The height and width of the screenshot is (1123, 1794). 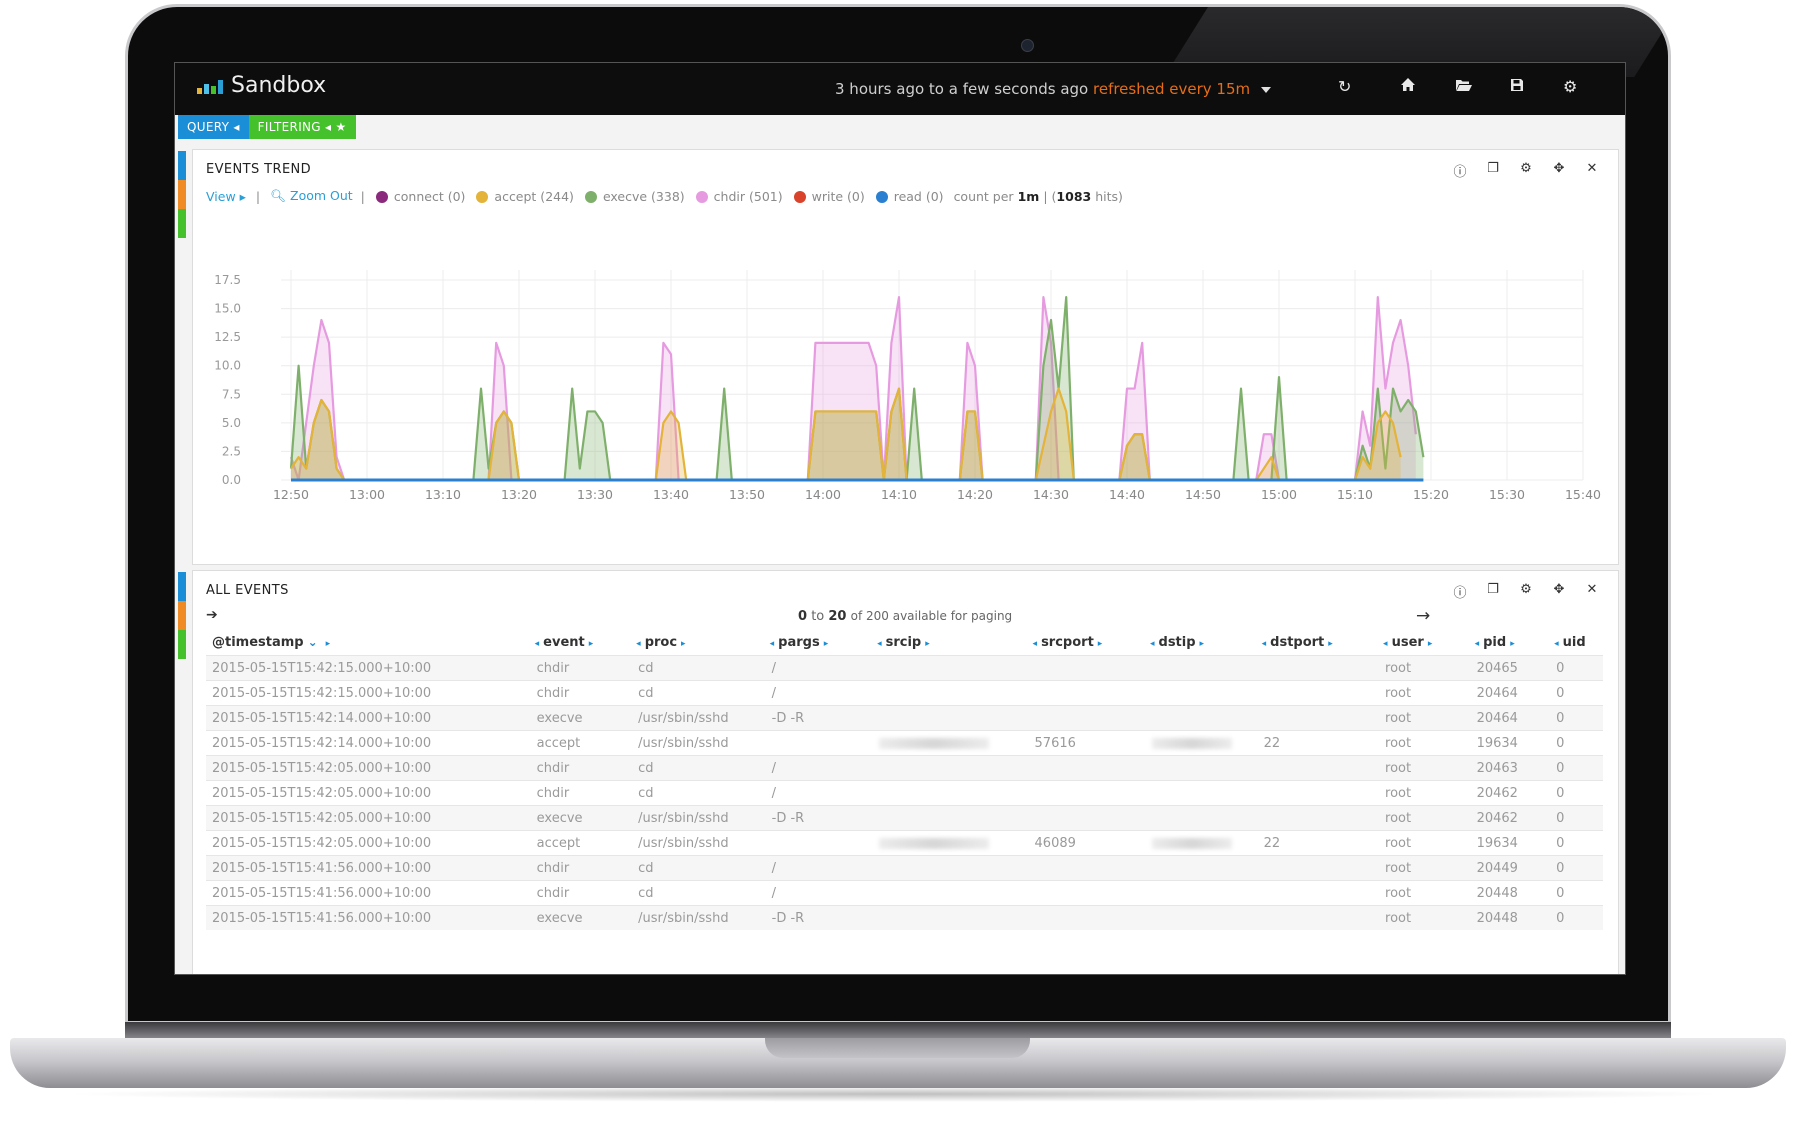 I want to click on filtering-pill: FILTERING ◂ ★, so click(x=302, y=127).